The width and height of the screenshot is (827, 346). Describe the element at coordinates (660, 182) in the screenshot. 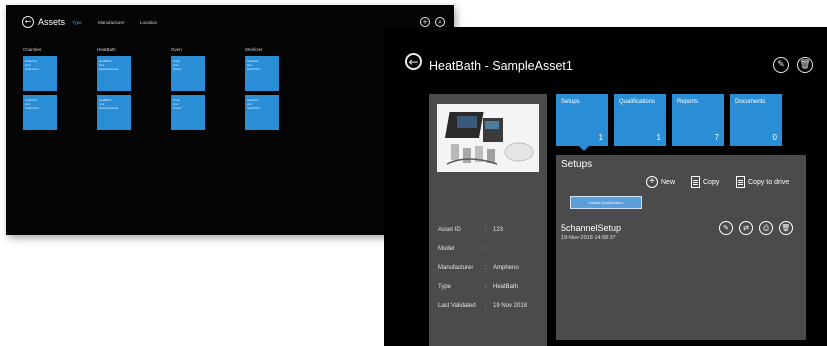

I see `new-button: + New` at that location.